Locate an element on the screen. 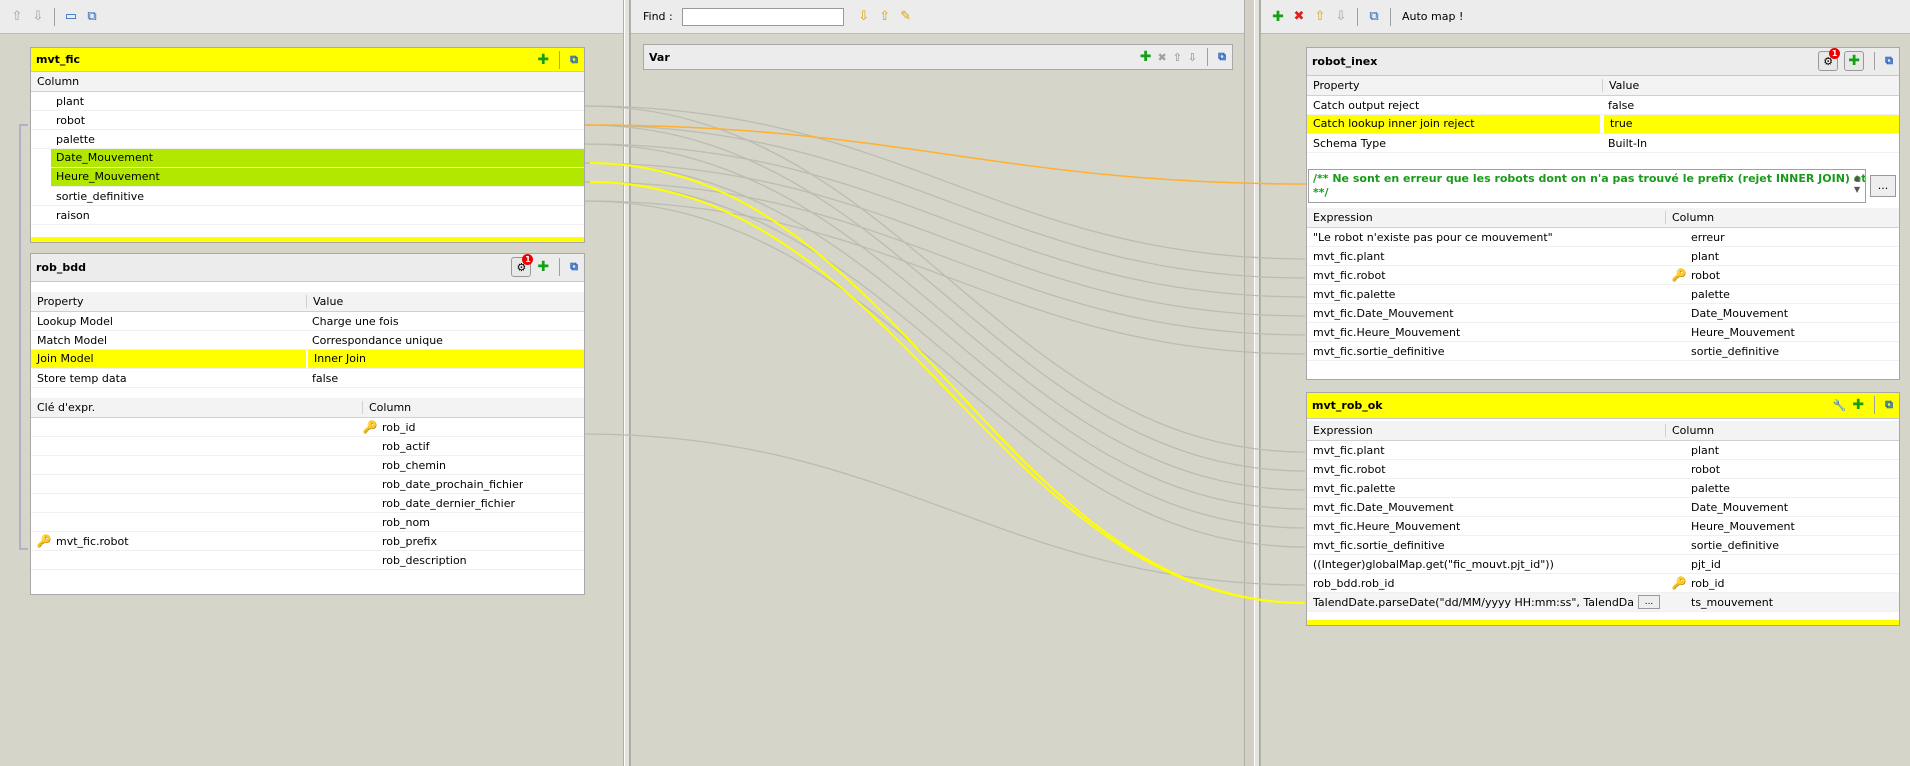  var-toolbar: Find : ⇩ ⇧ ✎ is located at coordinates (937, 17).